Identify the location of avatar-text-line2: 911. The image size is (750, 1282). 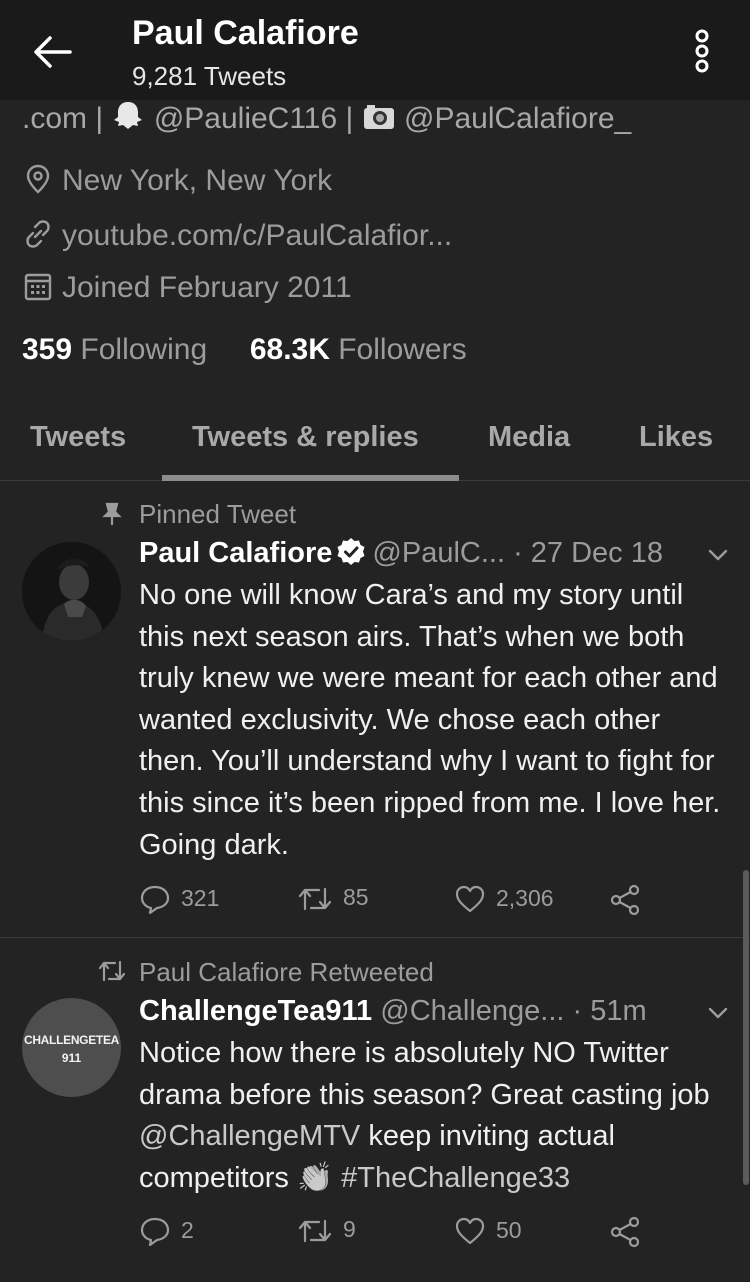
(71, 1058).